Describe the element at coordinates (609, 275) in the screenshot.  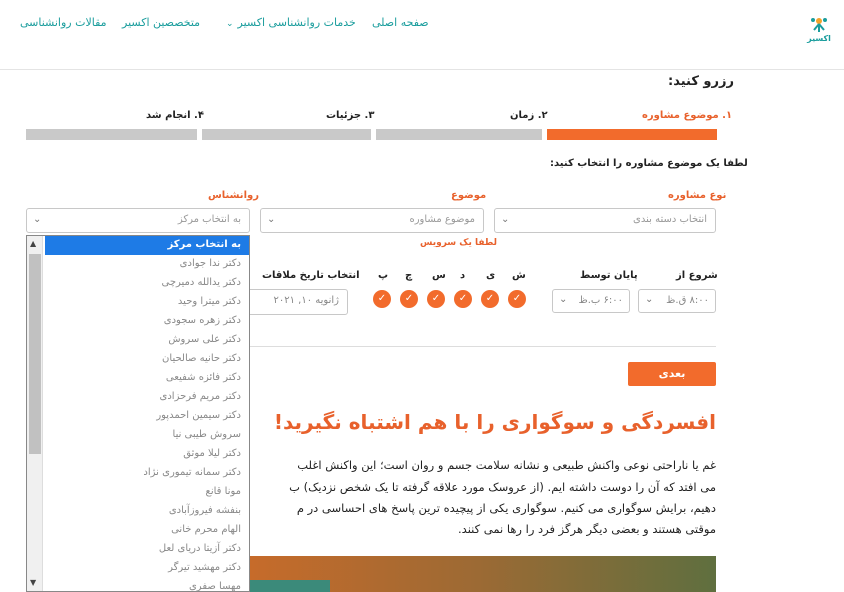
I see `end-time-label: پایان توسط` at that location.